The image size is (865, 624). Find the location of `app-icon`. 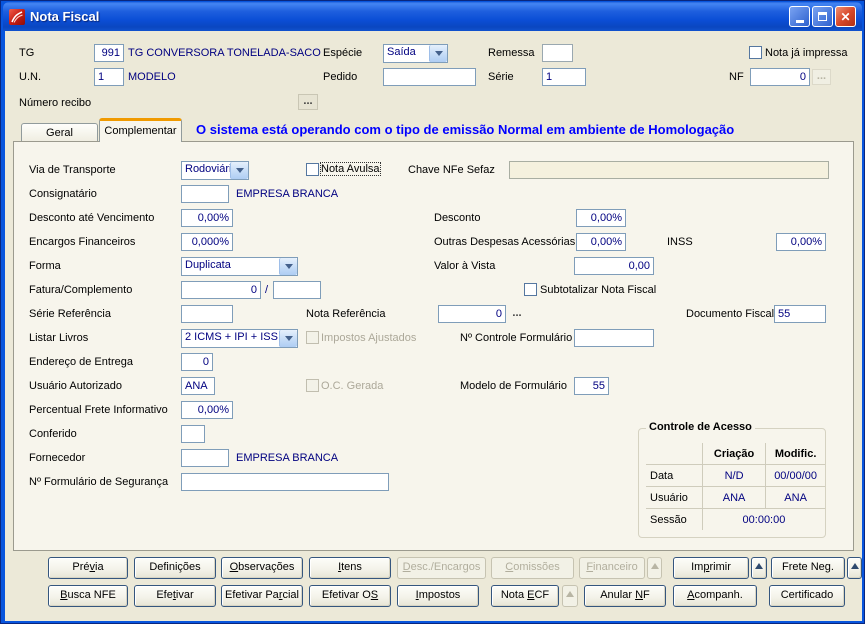

app-icon is located at coordinates (17, 16).